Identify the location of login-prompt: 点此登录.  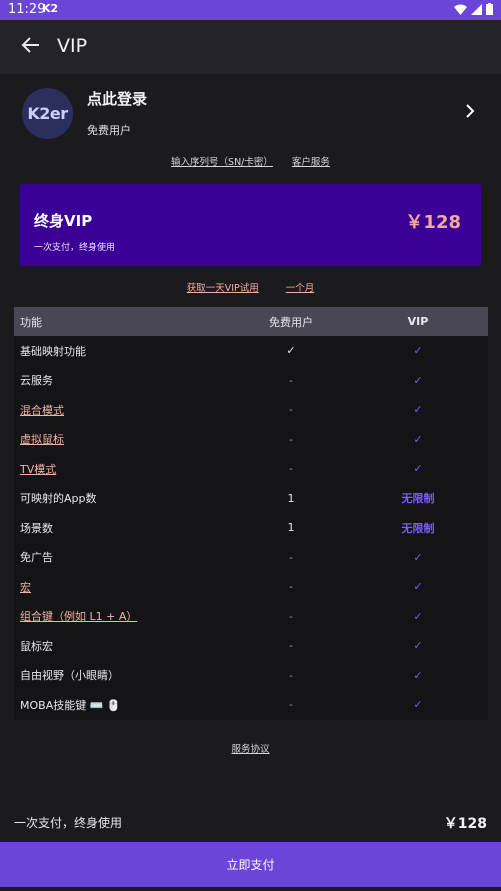
(117, 99).